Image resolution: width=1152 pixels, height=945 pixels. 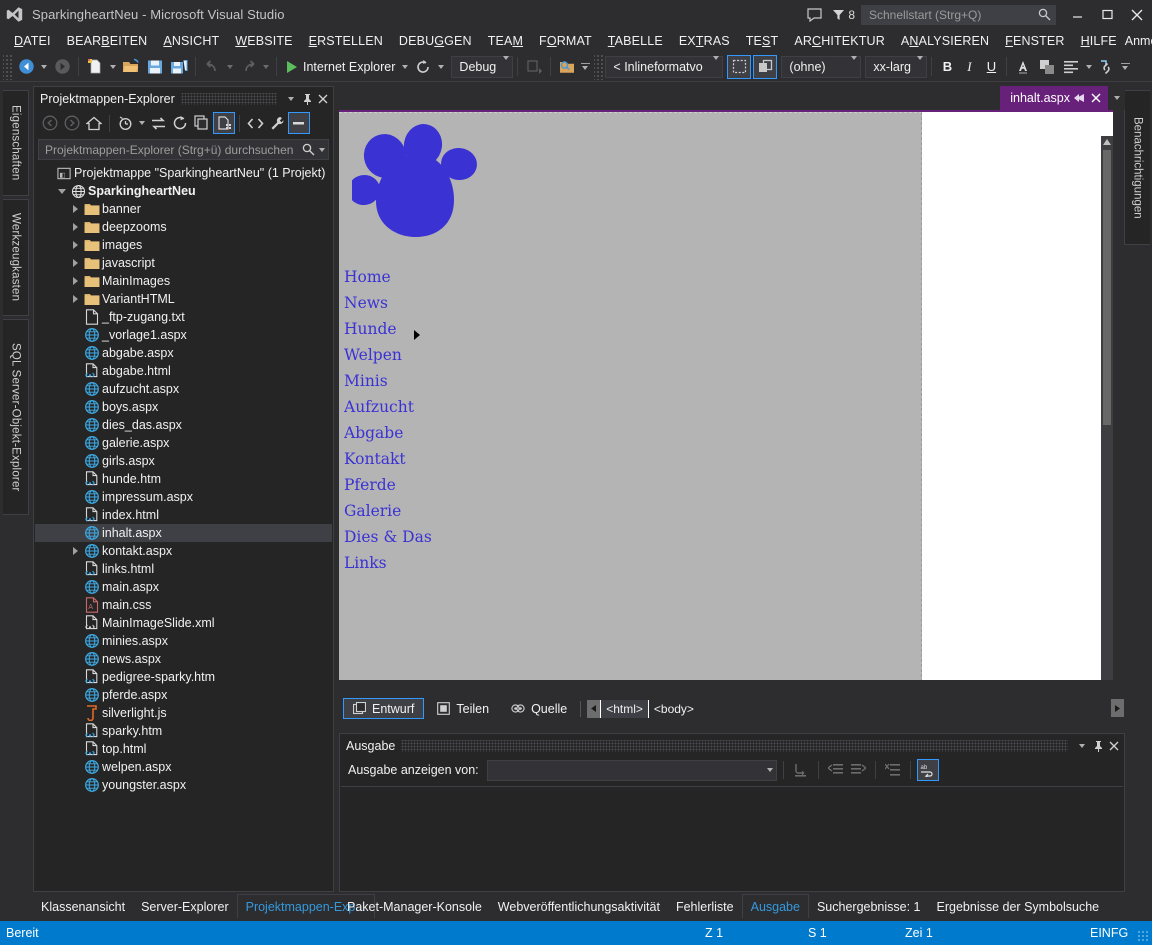 I want to click on minimize-button, so click(x=1077, y=14).